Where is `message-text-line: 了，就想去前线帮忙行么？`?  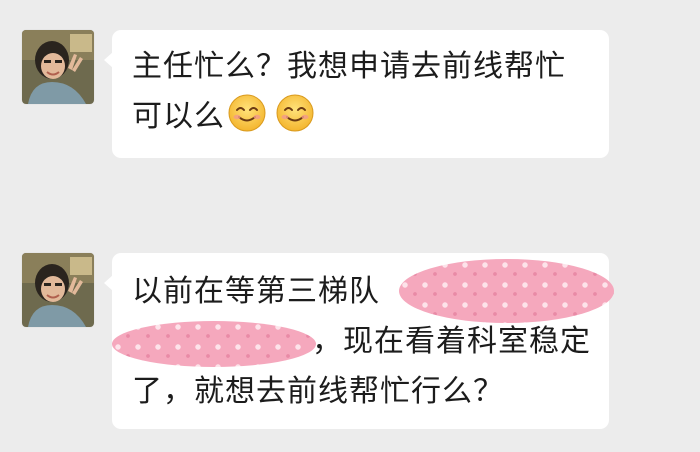 message-text-line: 了，就想去前线帮忙行么？ is located at coordinates (318, 391).